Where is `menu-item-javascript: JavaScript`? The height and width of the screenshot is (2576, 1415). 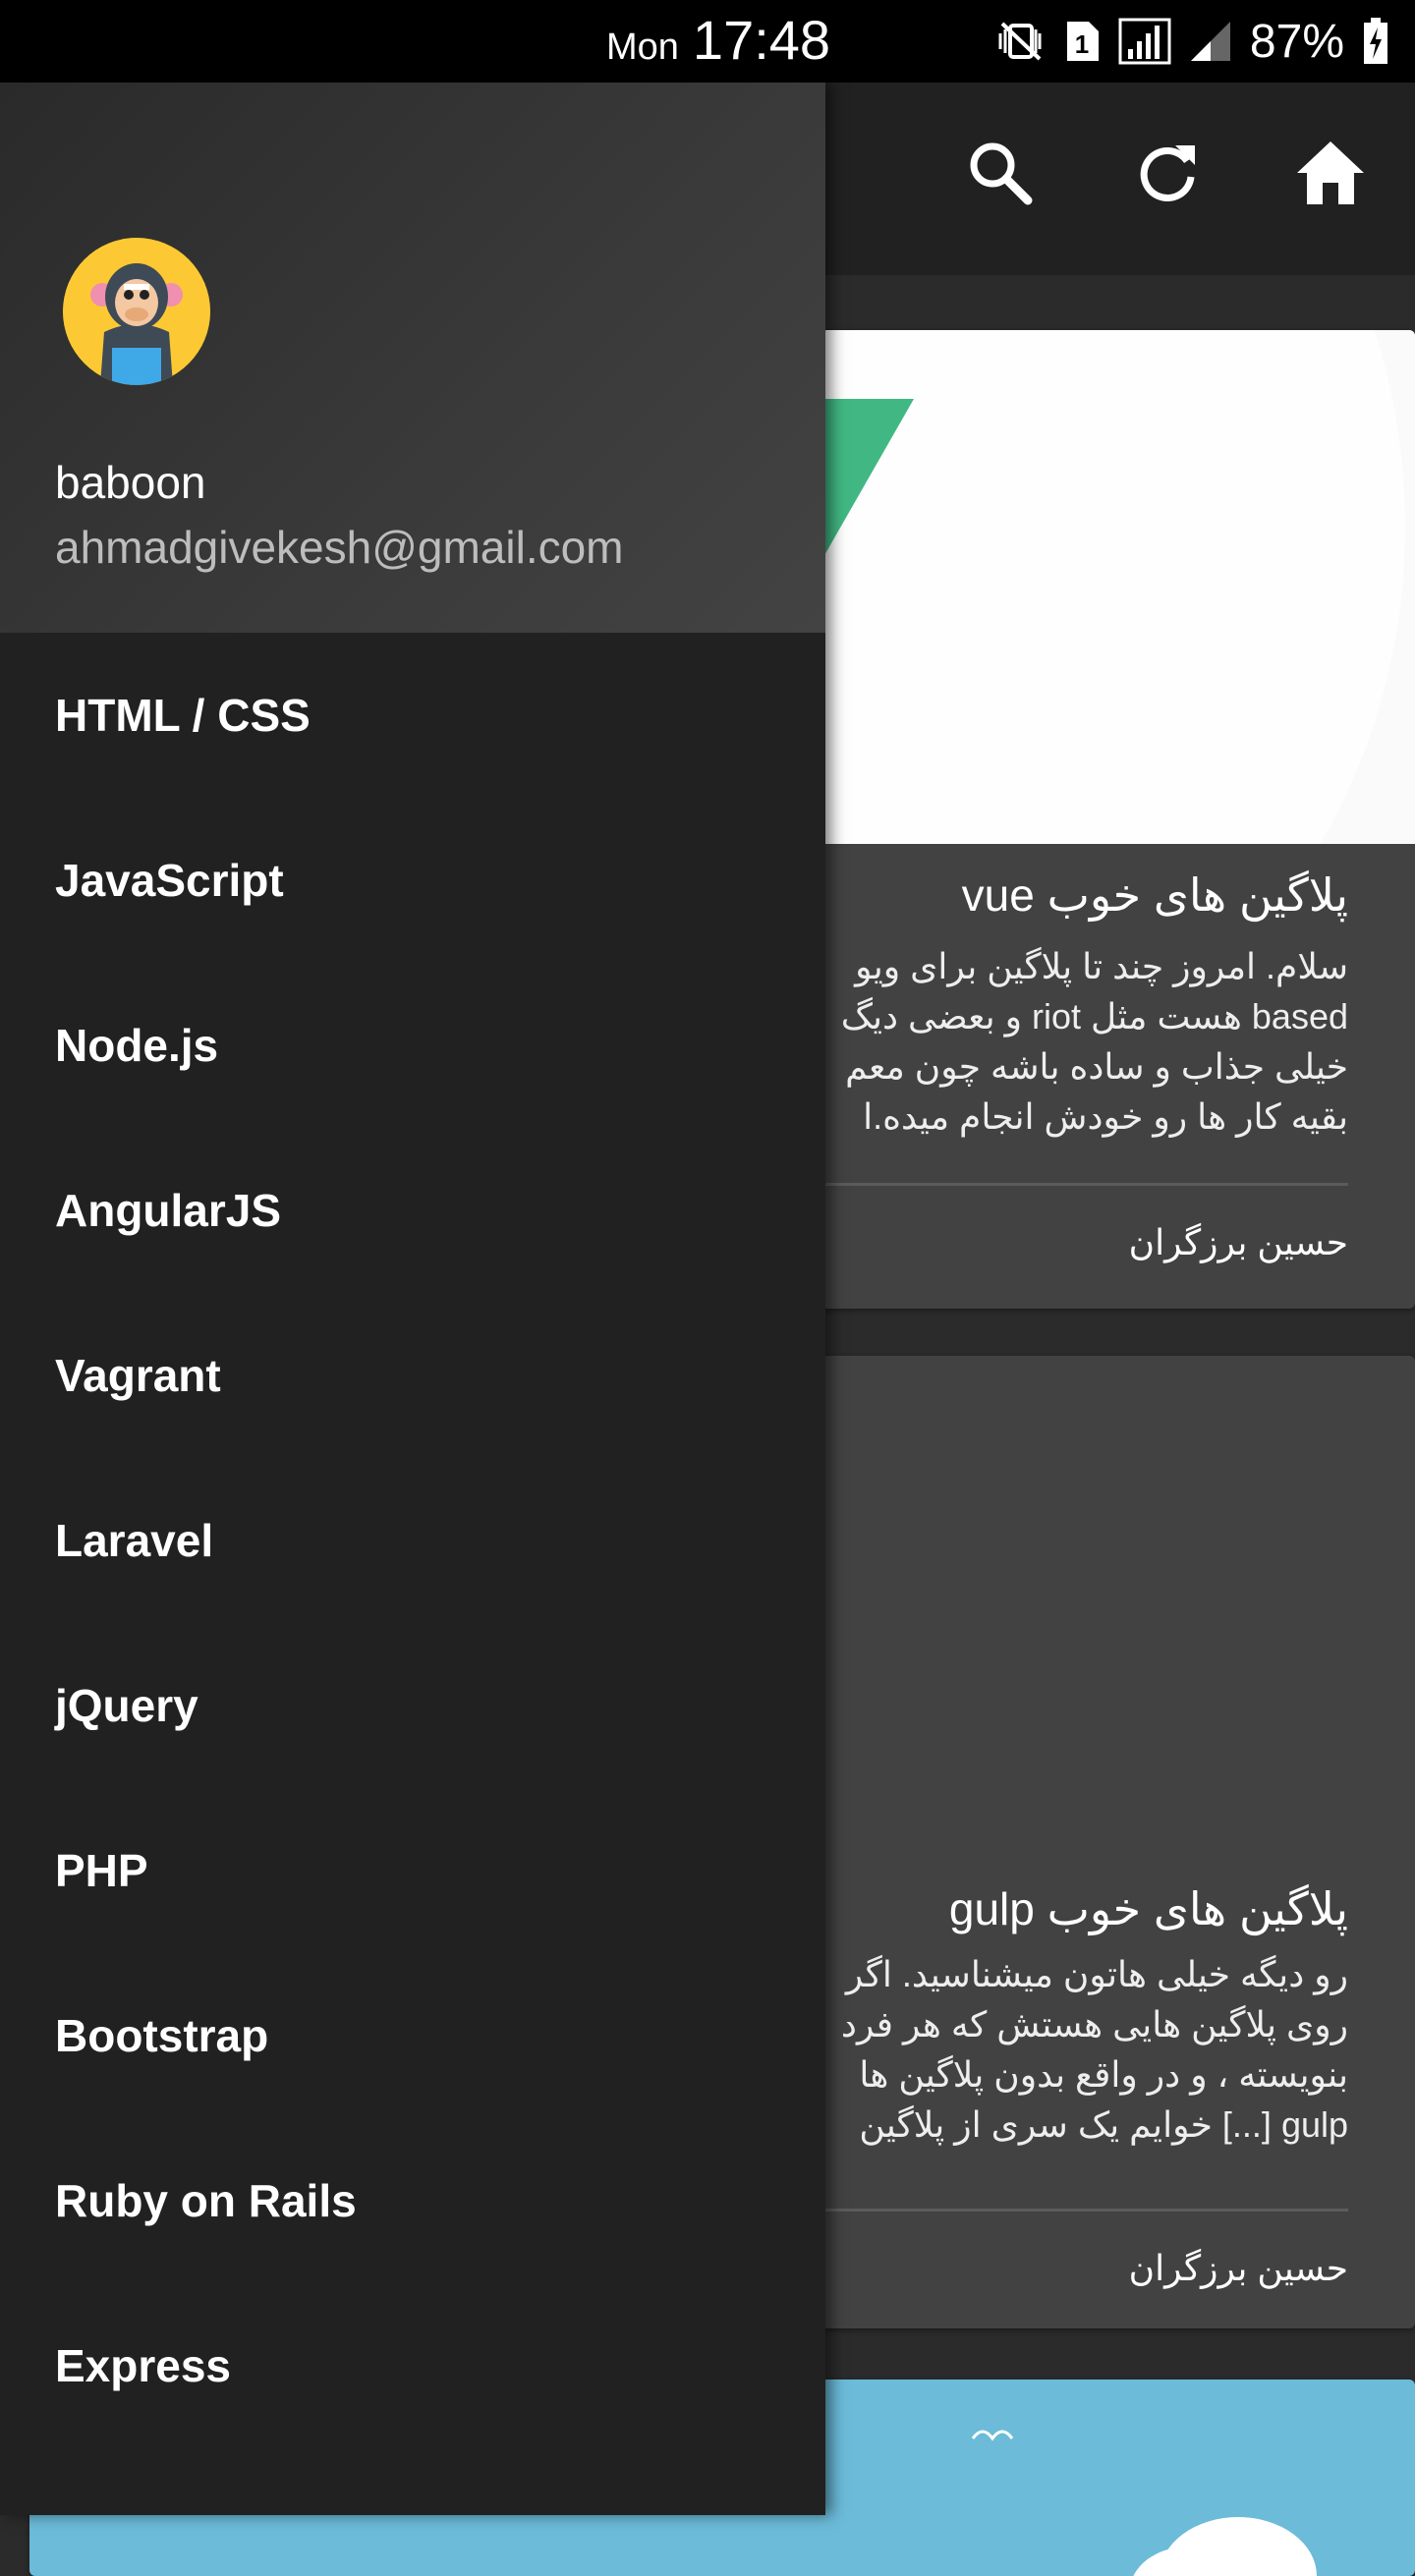
menu-item-javascript: JavaScript is located at coordinates (412, 880).